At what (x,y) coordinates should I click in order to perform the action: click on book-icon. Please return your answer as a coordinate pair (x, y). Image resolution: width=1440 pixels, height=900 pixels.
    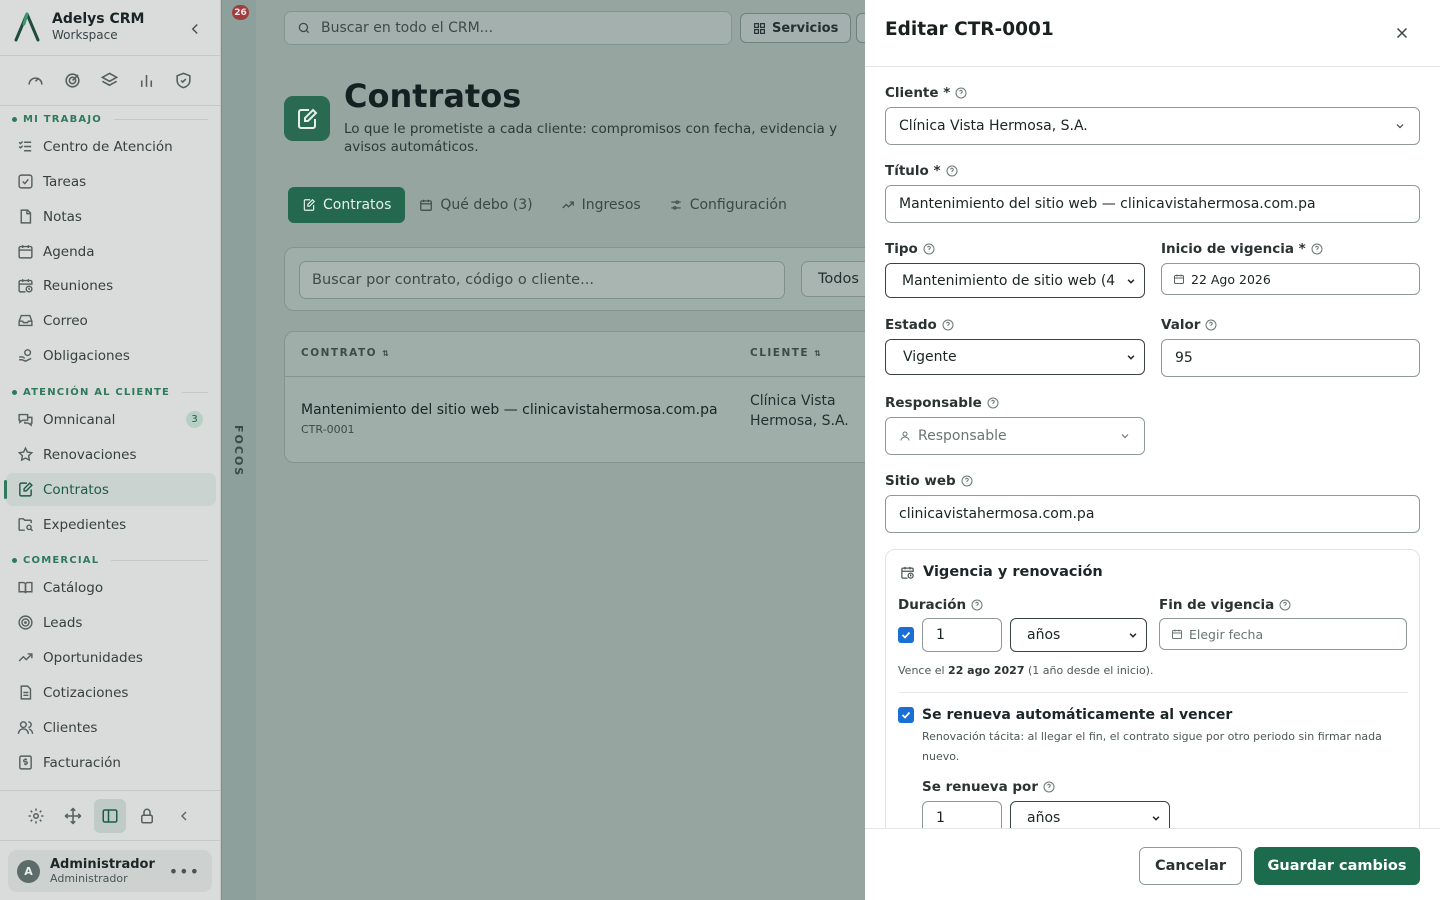
    Looking at the image, I should click on (25, 587).